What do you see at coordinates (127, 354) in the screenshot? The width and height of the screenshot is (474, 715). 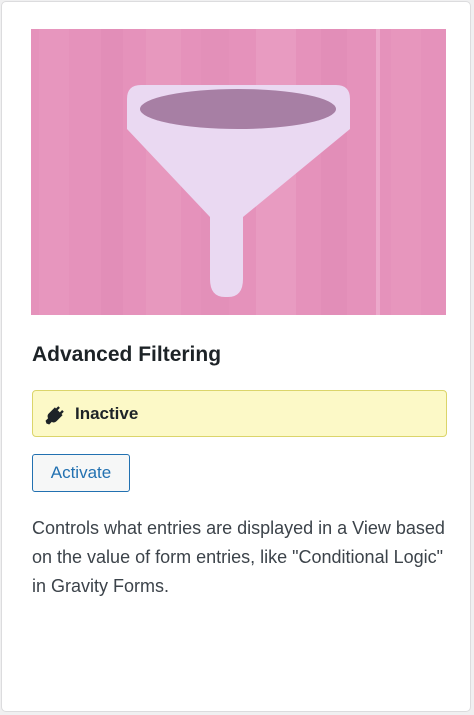 I see `extension-title: Advanced Filtering` at bounding box center [127, 354].